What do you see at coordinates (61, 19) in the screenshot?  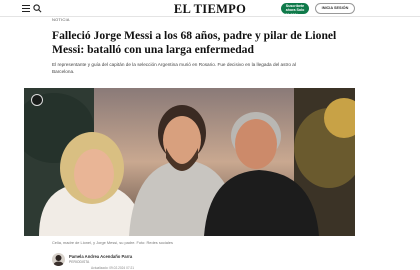 I see `section-label: NOTICIA` at bounding box center [61, 19].